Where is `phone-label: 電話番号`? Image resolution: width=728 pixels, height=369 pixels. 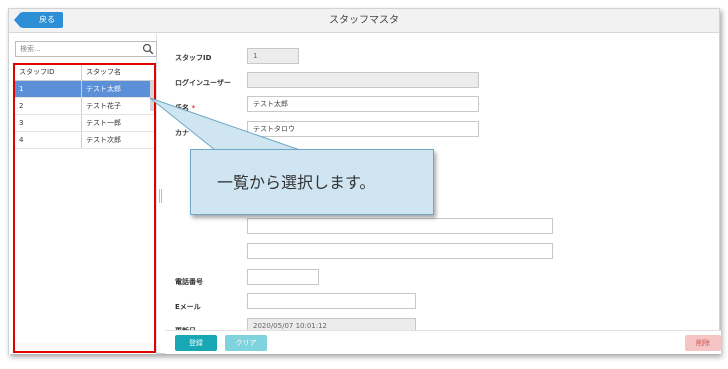
phone-label: 電話番号 is located at coordinates (189, 282).